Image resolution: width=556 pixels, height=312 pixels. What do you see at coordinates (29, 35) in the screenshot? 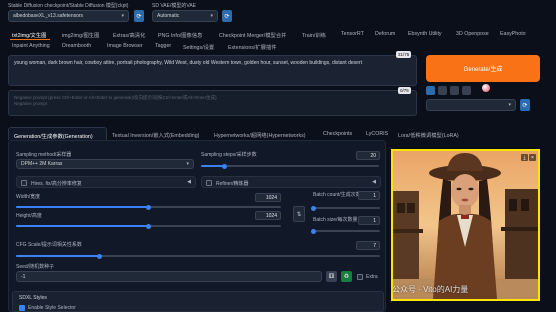
I see `tab-txt2img: txt2img/文生图` at bounding box center [29, 35].